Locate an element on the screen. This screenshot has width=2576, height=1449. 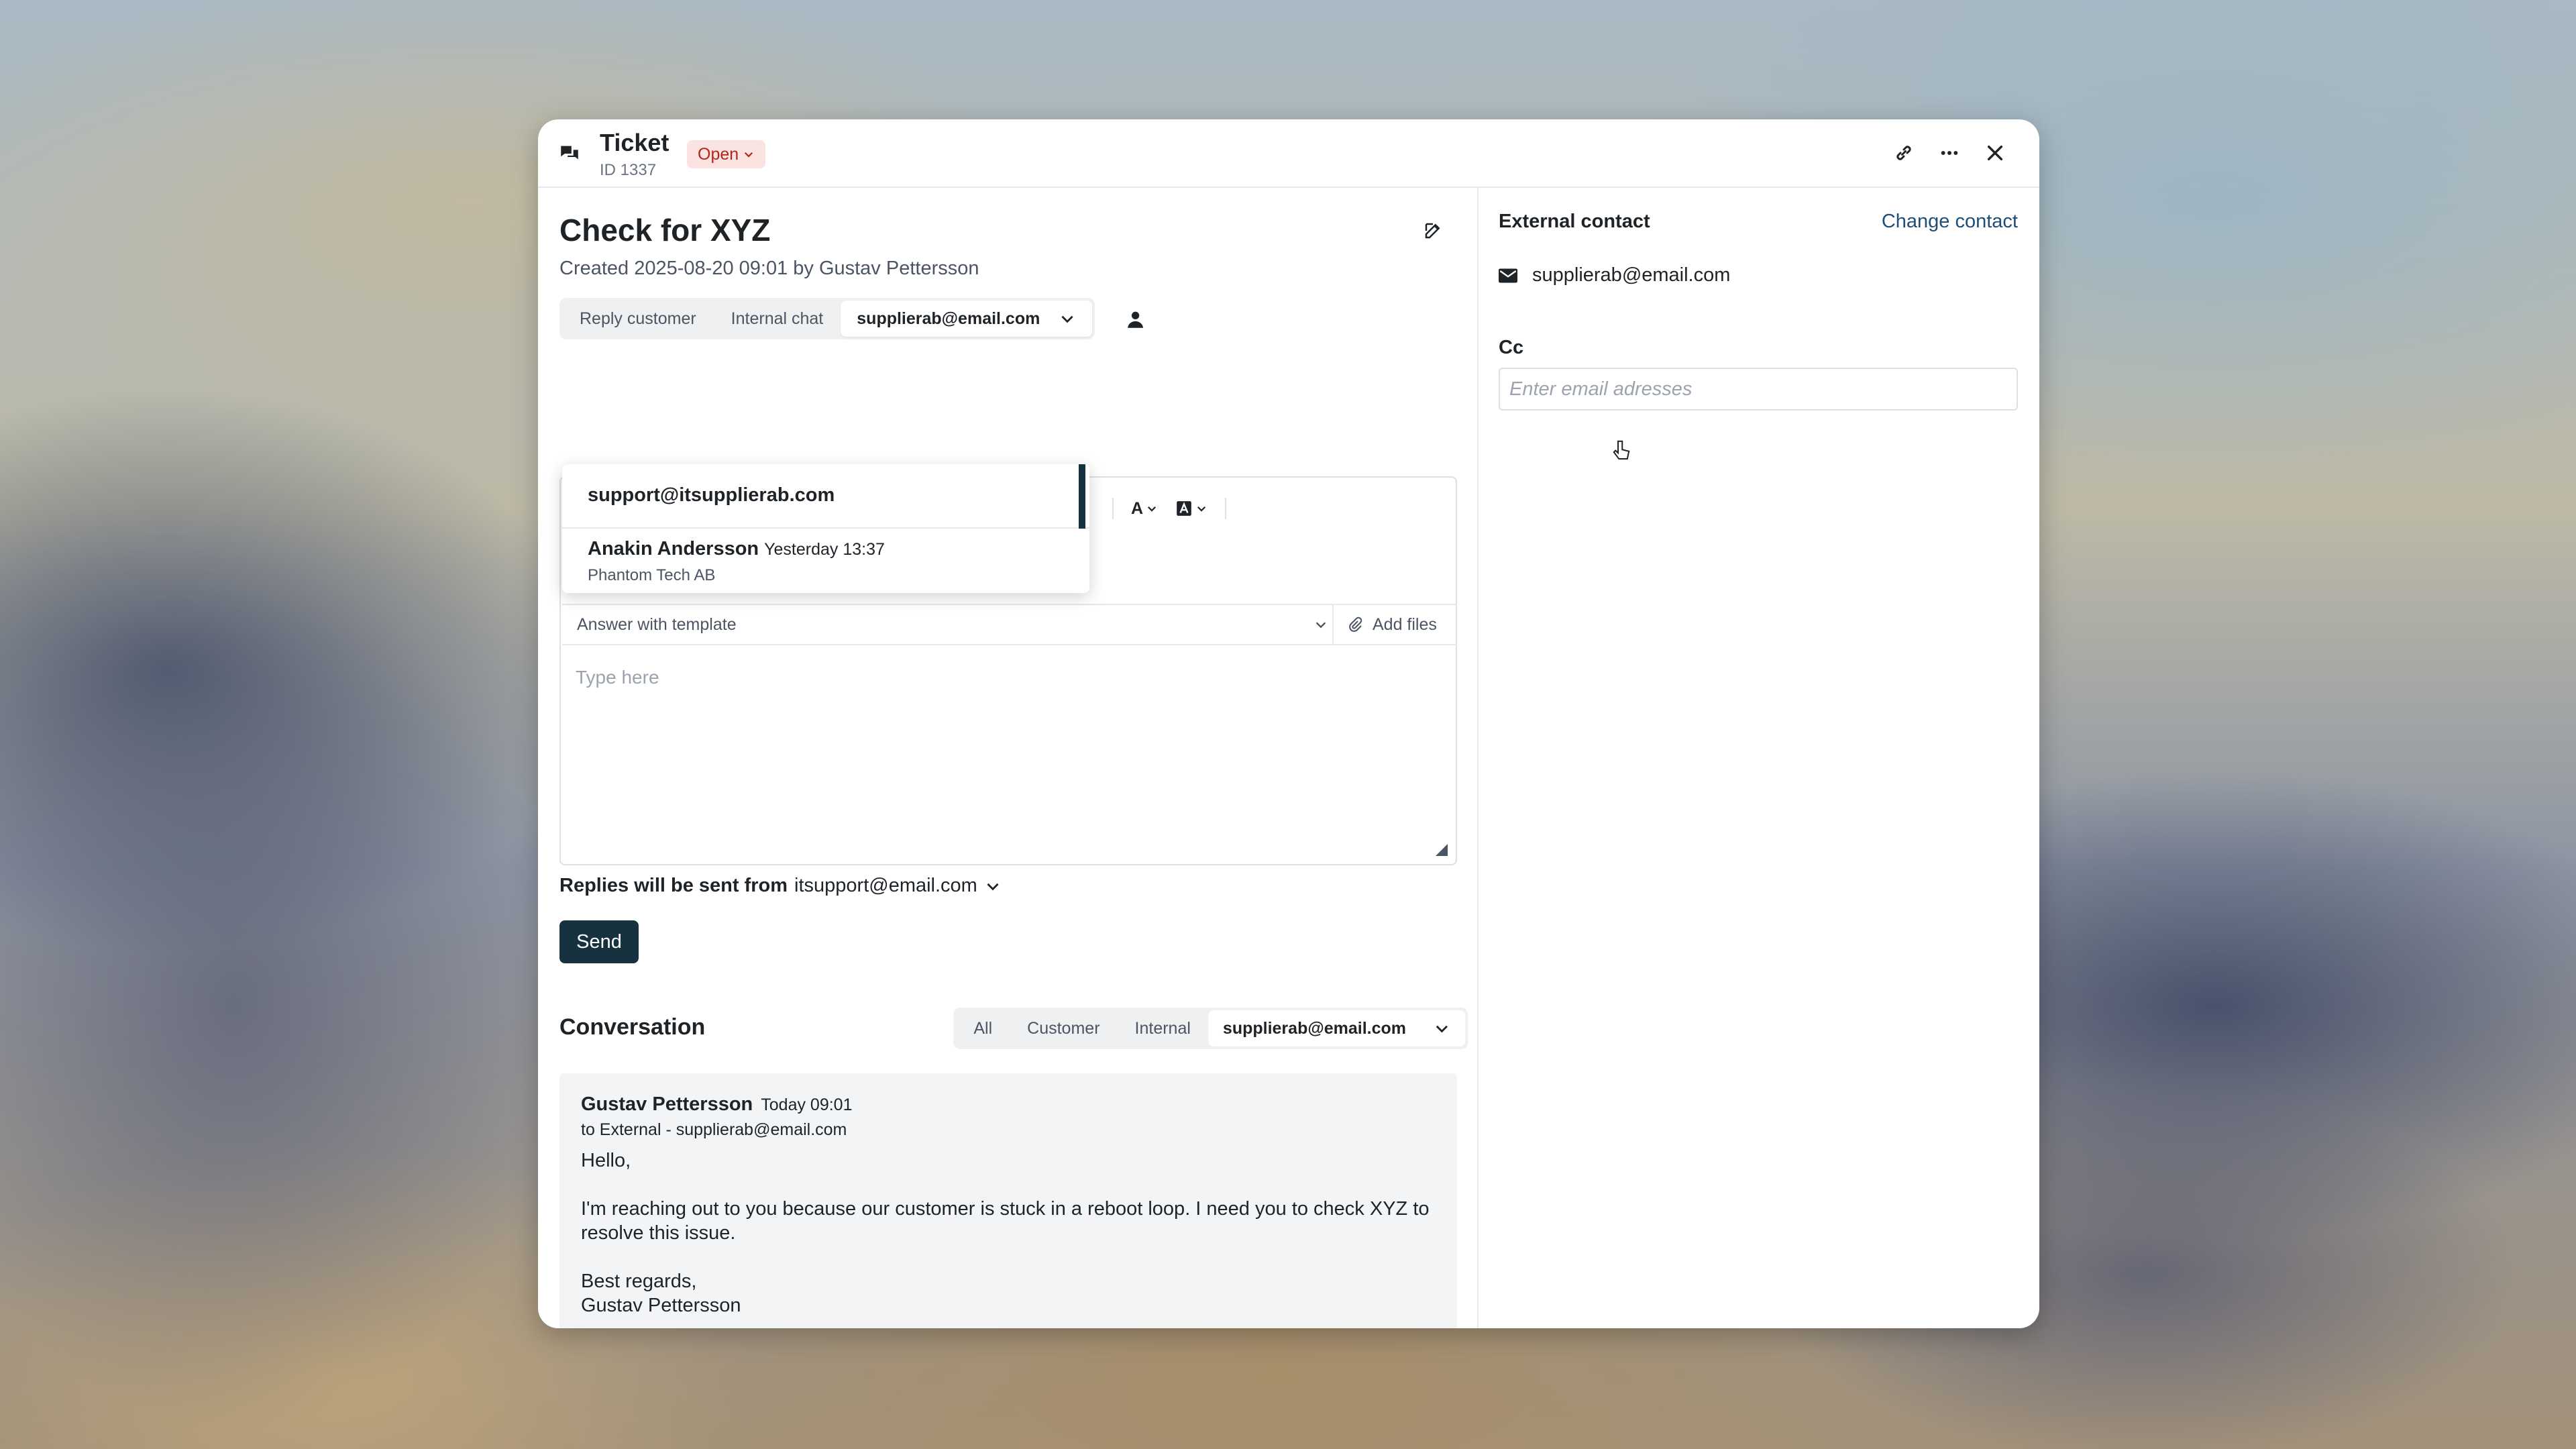
reply-from-value: itsupport@email.com is located at coordinates (885, 885).